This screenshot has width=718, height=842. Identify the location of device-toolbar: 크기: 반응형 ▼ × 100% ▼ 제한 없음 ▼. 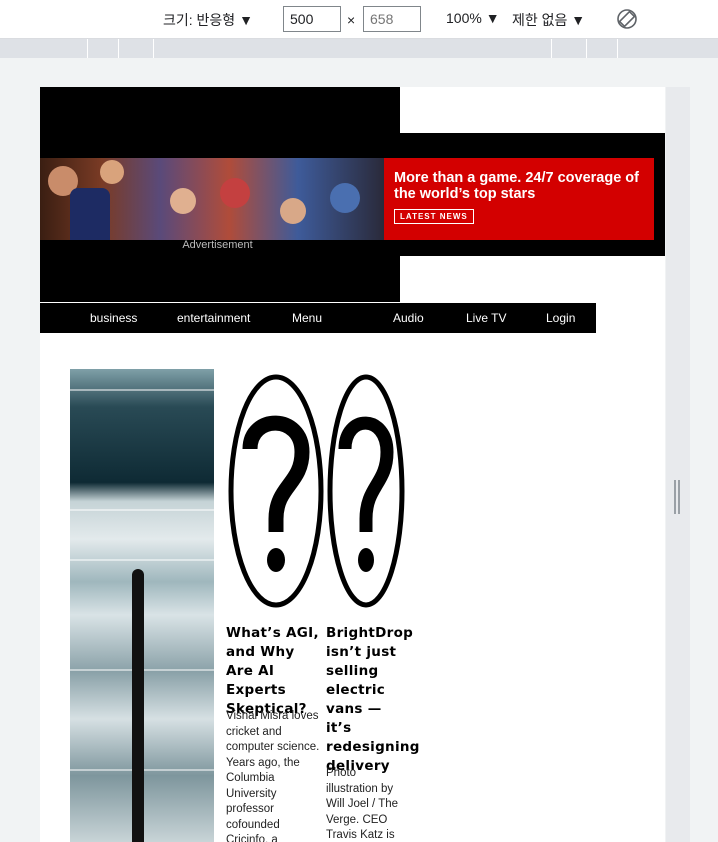
(359, 19).